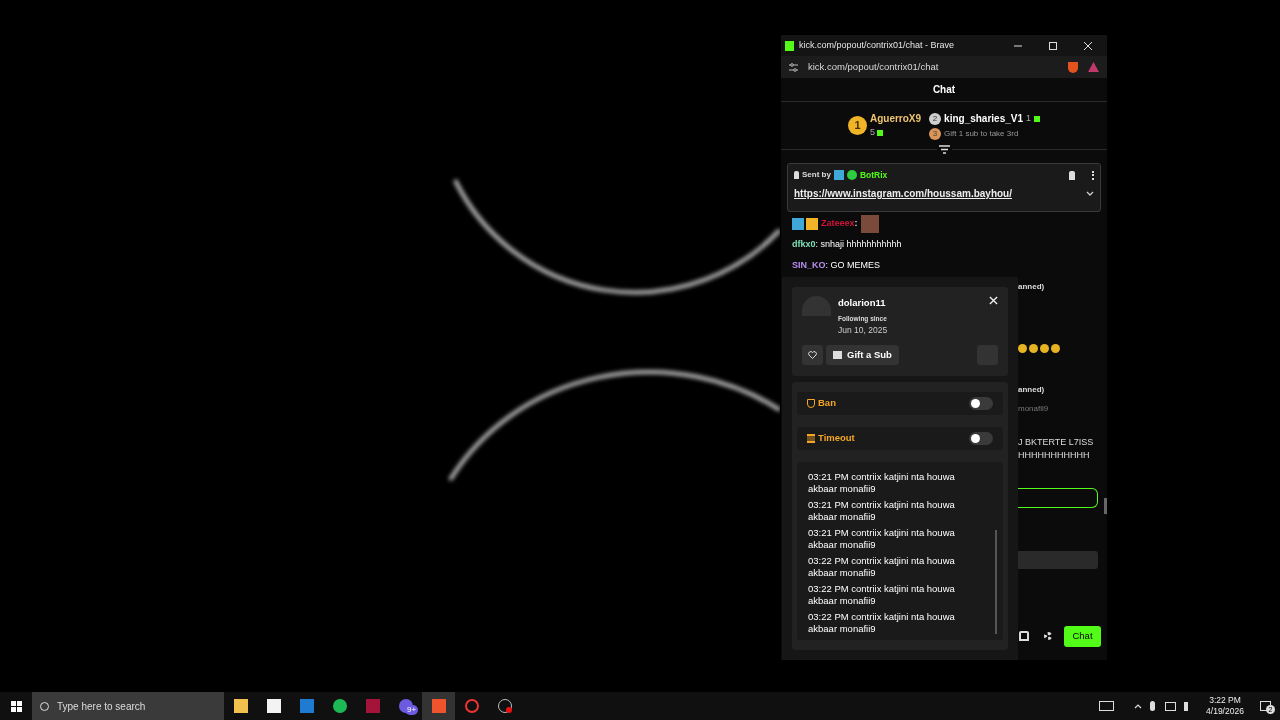 This screenshot has width=1280, height=720. I want to click on chevron-down-icon, so click(1090, 193).